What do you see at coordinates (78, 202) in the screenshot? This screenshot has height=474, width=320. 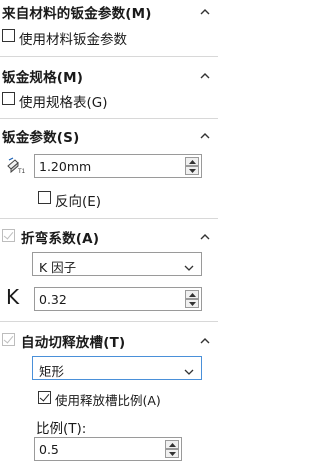 I see `reverse-label: 反向(E)` at bounding box center [78, 202].